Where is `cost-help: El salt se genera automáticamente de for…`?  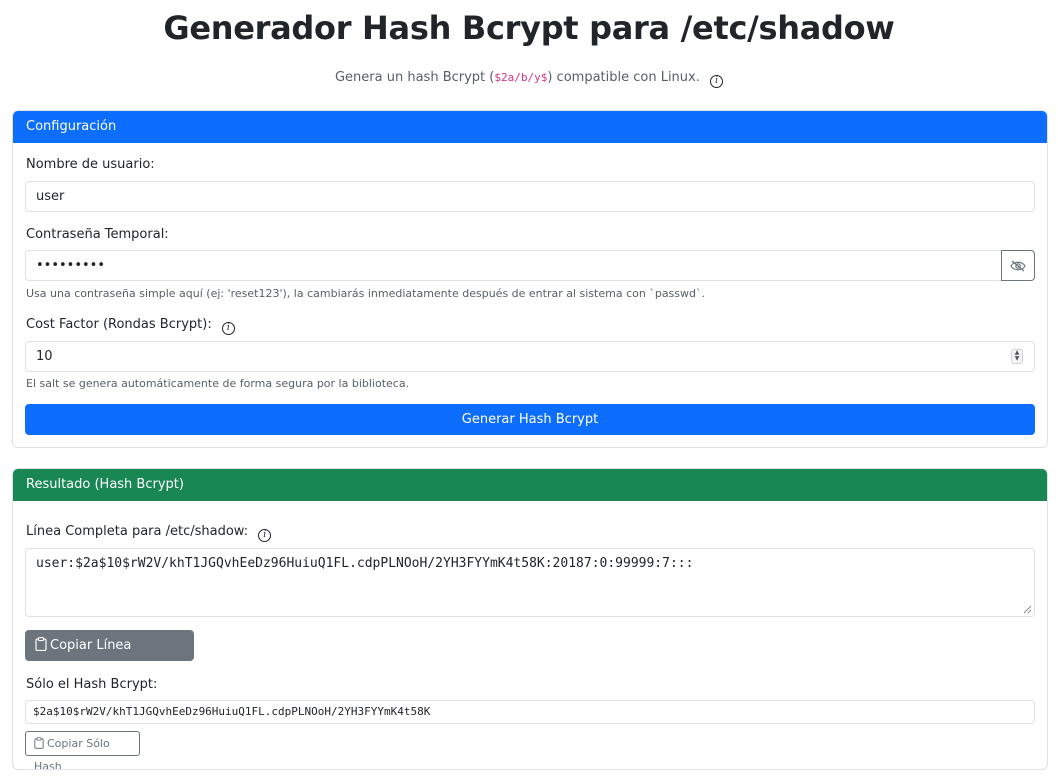 cost-help: El salt se genera automáticamente de for… is located at coordinates (218, 383).